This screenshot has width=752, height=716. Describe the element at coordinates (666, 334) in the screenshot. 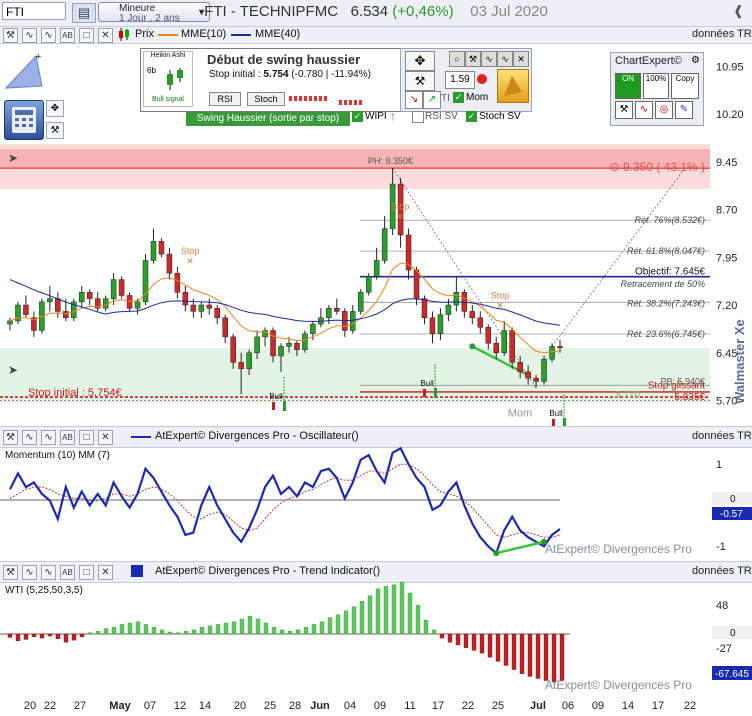

I see `price-annotation: Rét. 23.6%(6.745€)` at that location.